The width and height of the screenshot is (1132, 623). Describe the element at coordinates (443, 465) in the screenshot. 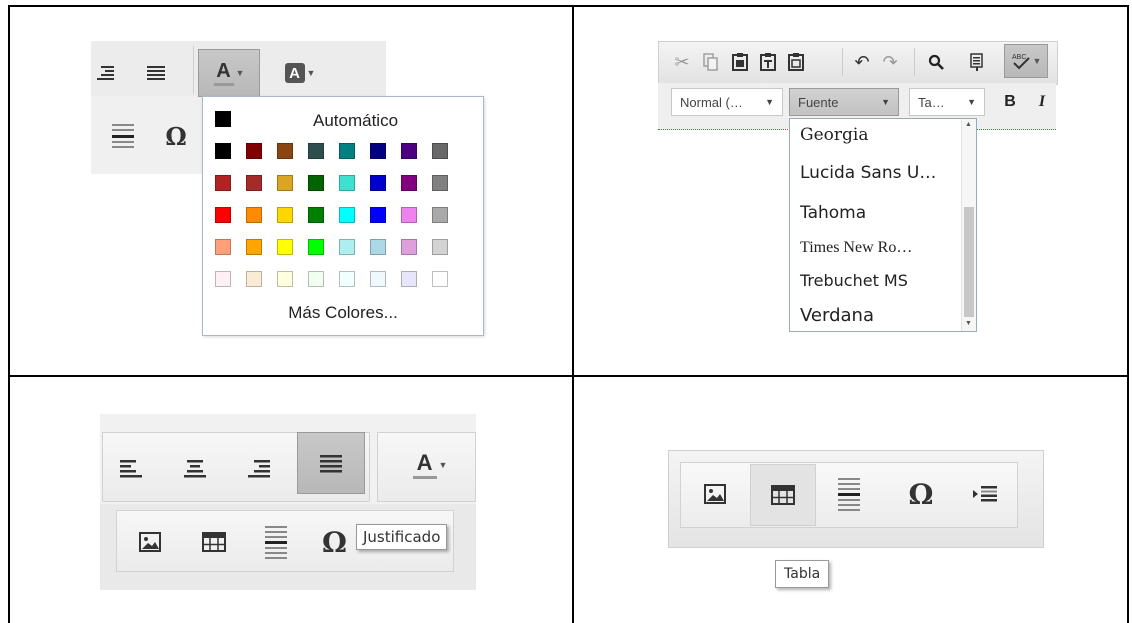

I see `chevron-down-icon: ▼` at that location.